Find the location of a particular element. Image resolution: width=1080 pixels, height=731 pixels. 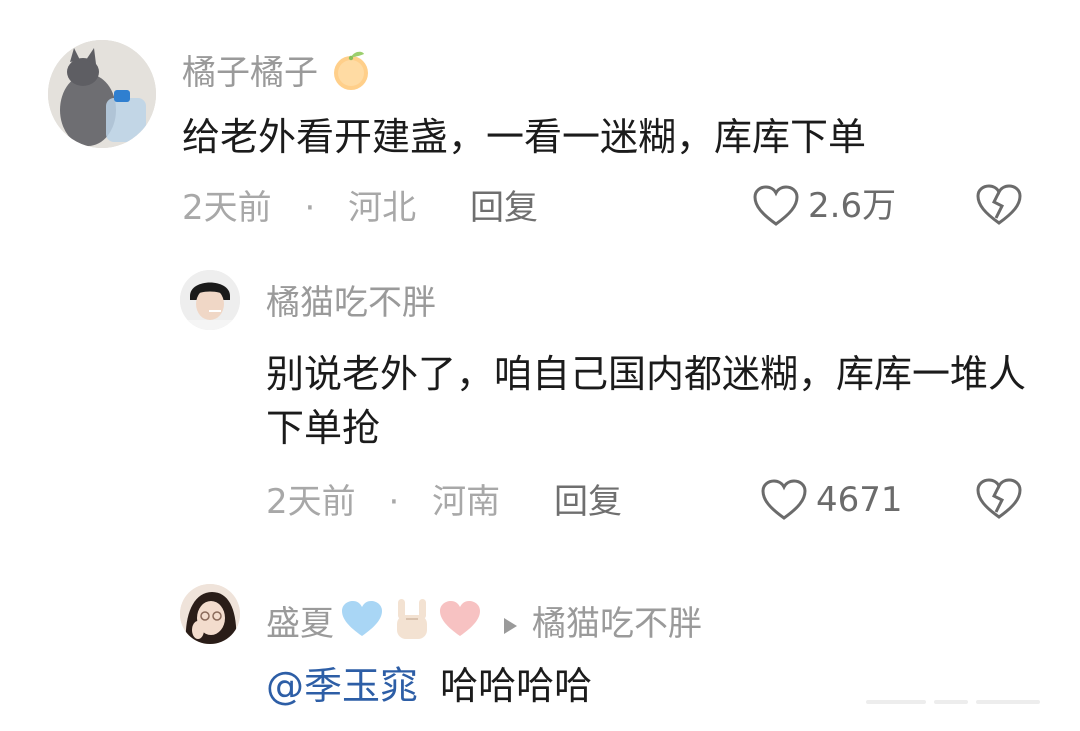

comment-text: 别说老外了，咱自己国内都迷糊，库库一堆人下单抢 is located at coordinates (646, 401).